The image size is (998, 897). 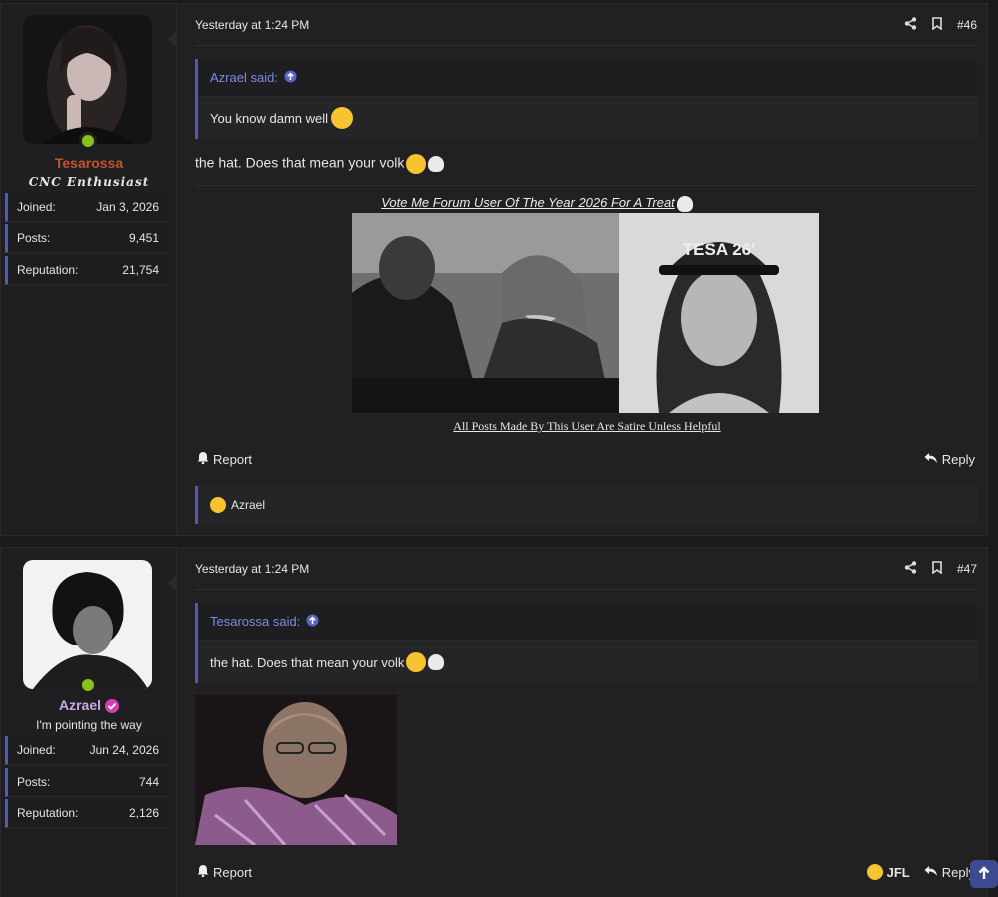 I want to click on hat-text: TESA 26', so click(x=719, y=249).